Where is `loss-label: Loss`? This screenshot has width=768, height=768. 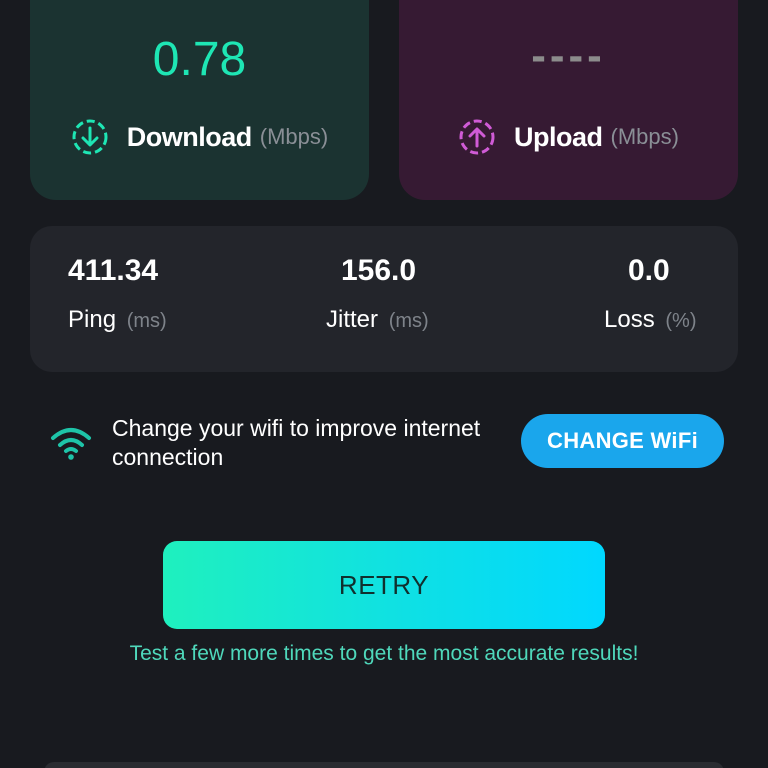 loss-label: Loss is located at coordinates (629, 319).